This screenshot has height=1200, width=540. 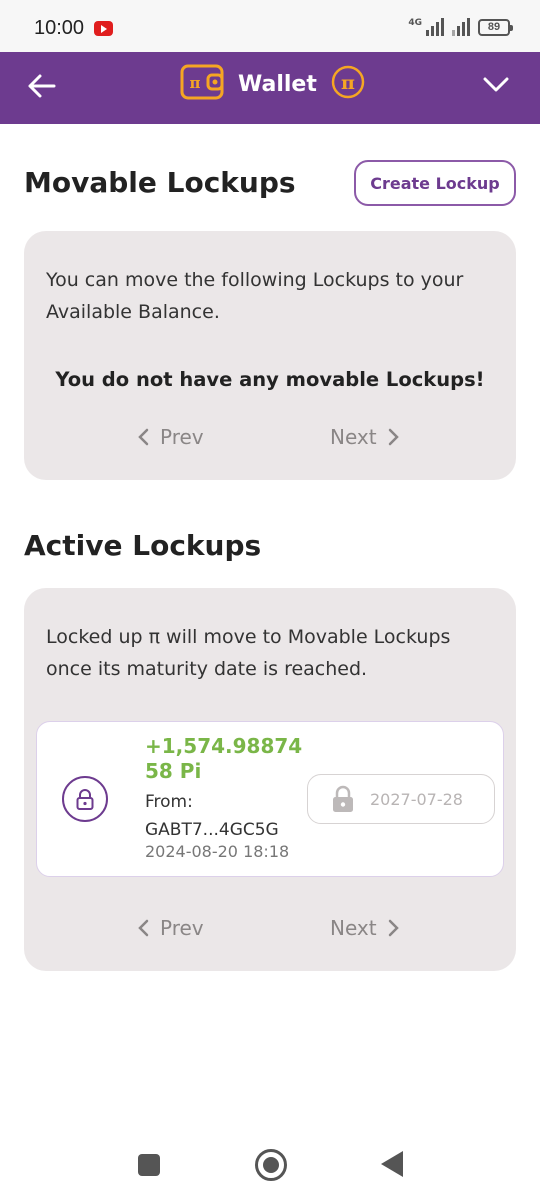 What do you see at coordinates (435, 27) in the screenshot?
I see `signal-icon` at bounding box center [435, 27].